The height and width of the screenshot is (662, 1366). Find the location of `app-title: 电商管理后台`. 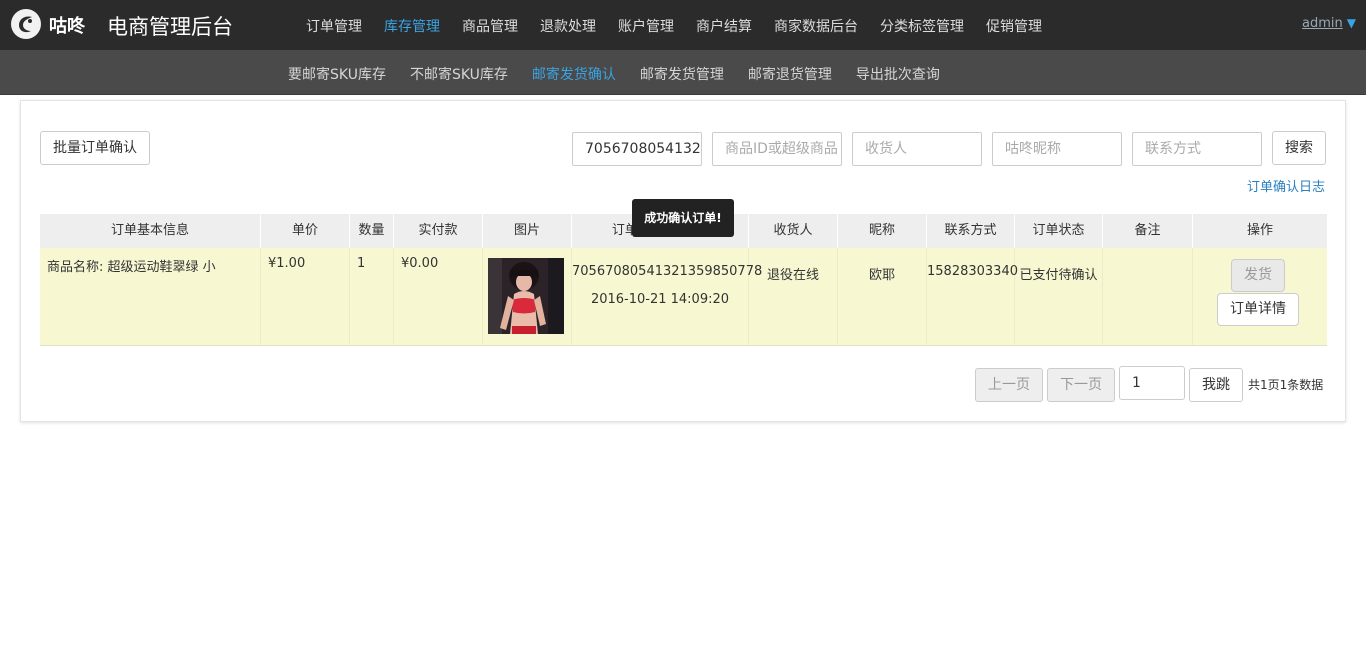

app-title: 电商管理后台 is located at coordinates (170, 27).